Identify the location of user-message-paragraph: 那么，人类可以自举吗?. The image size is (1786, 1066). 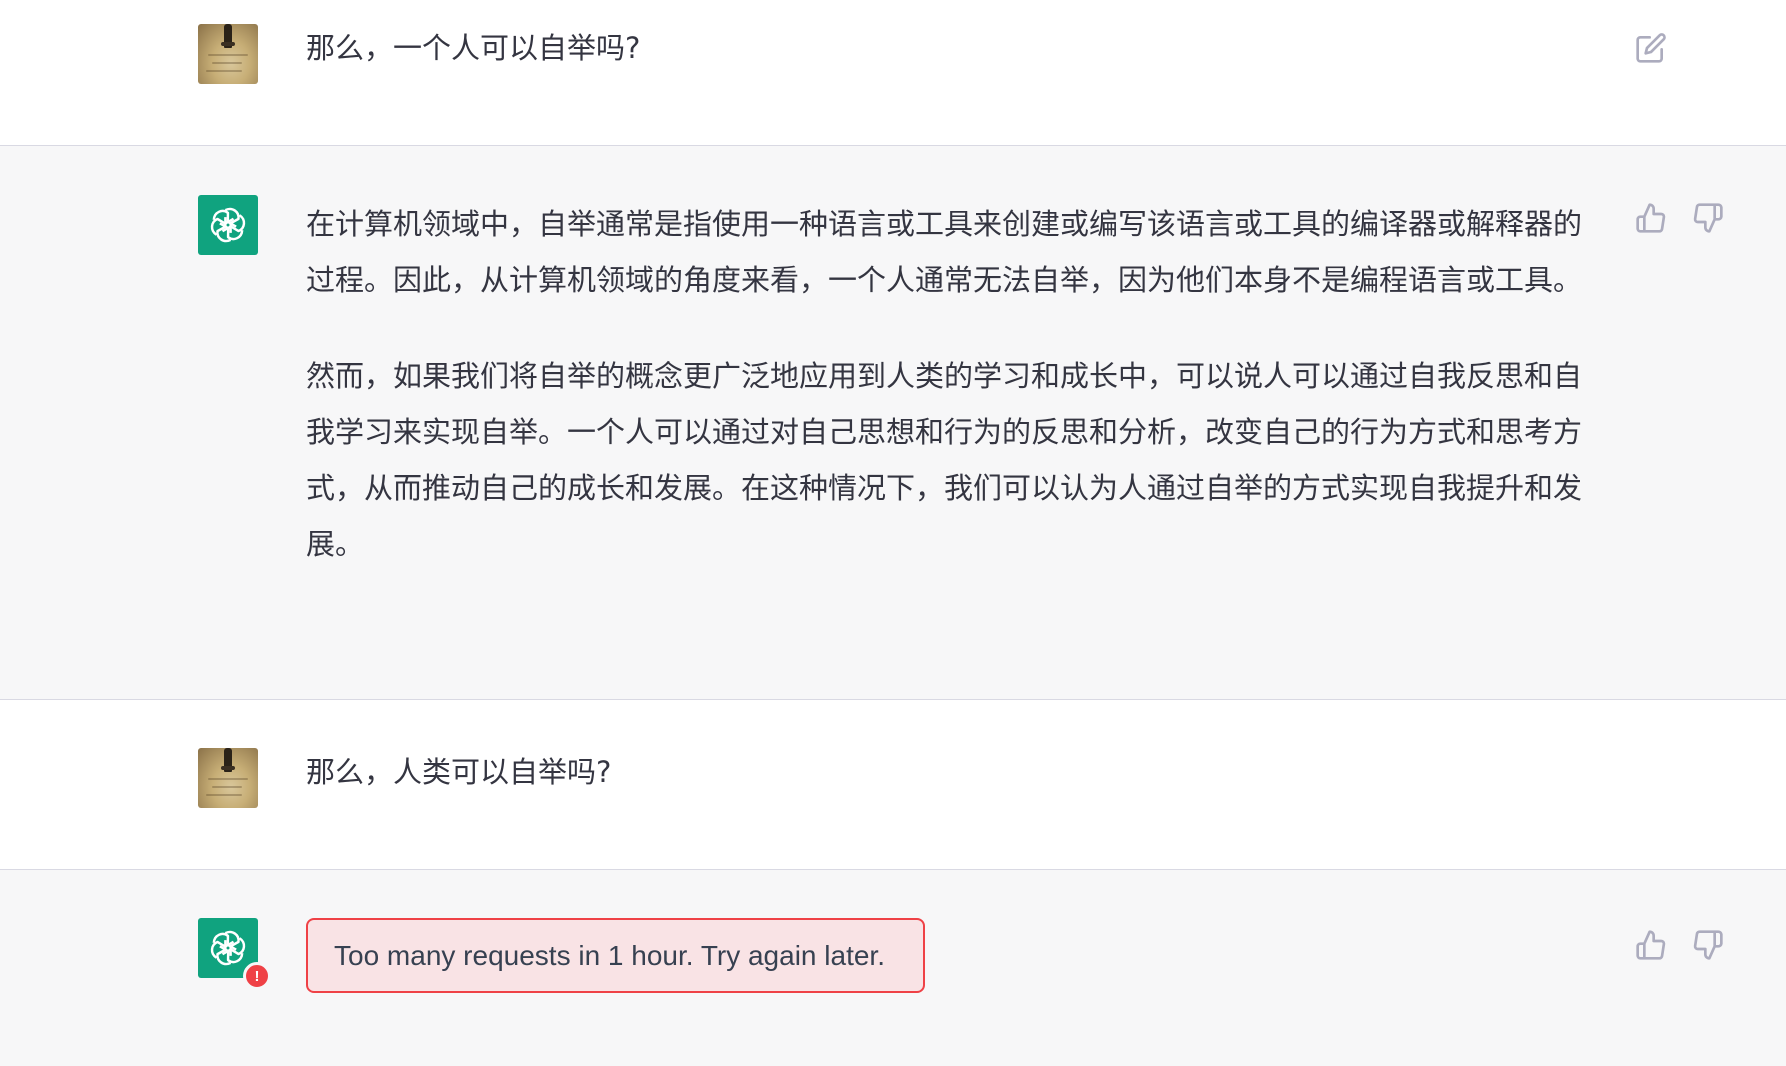
(459, 772).